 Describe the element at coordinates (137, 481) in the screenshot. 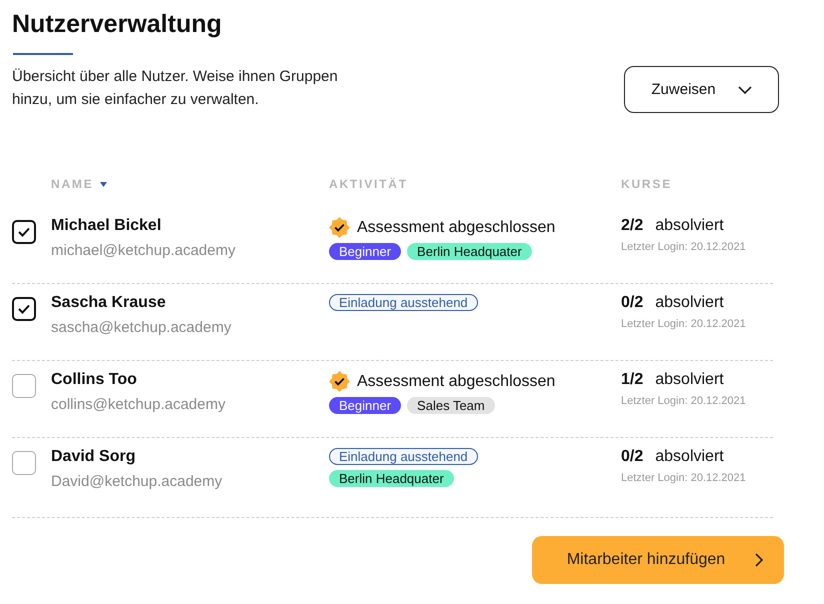

I see `user-email: David@ketchup.academy` at that location.